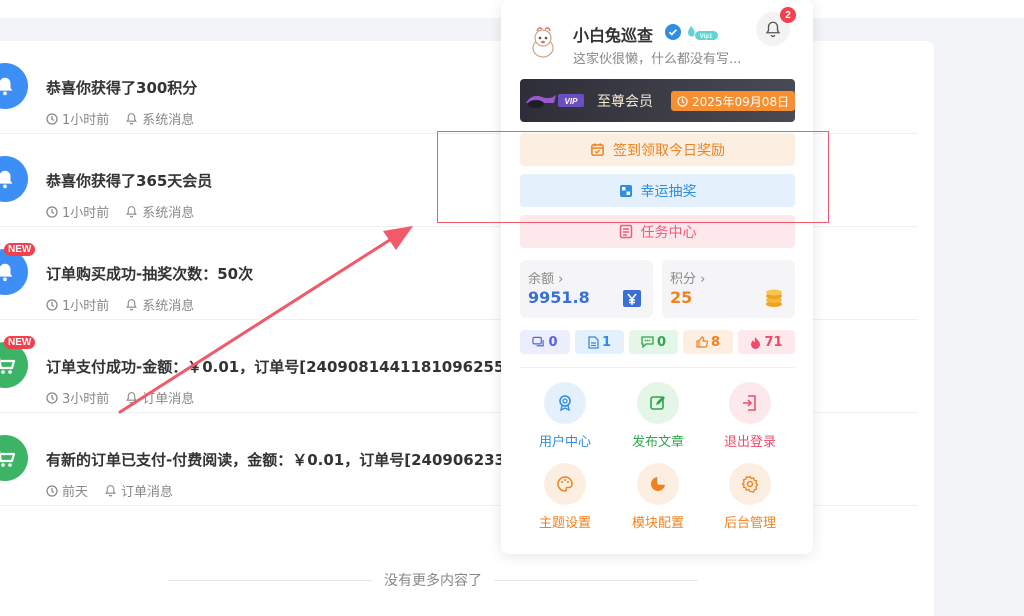  Describe the element at coordinates (538, 341) in the screenshot. I see `comments-icon` at that location.